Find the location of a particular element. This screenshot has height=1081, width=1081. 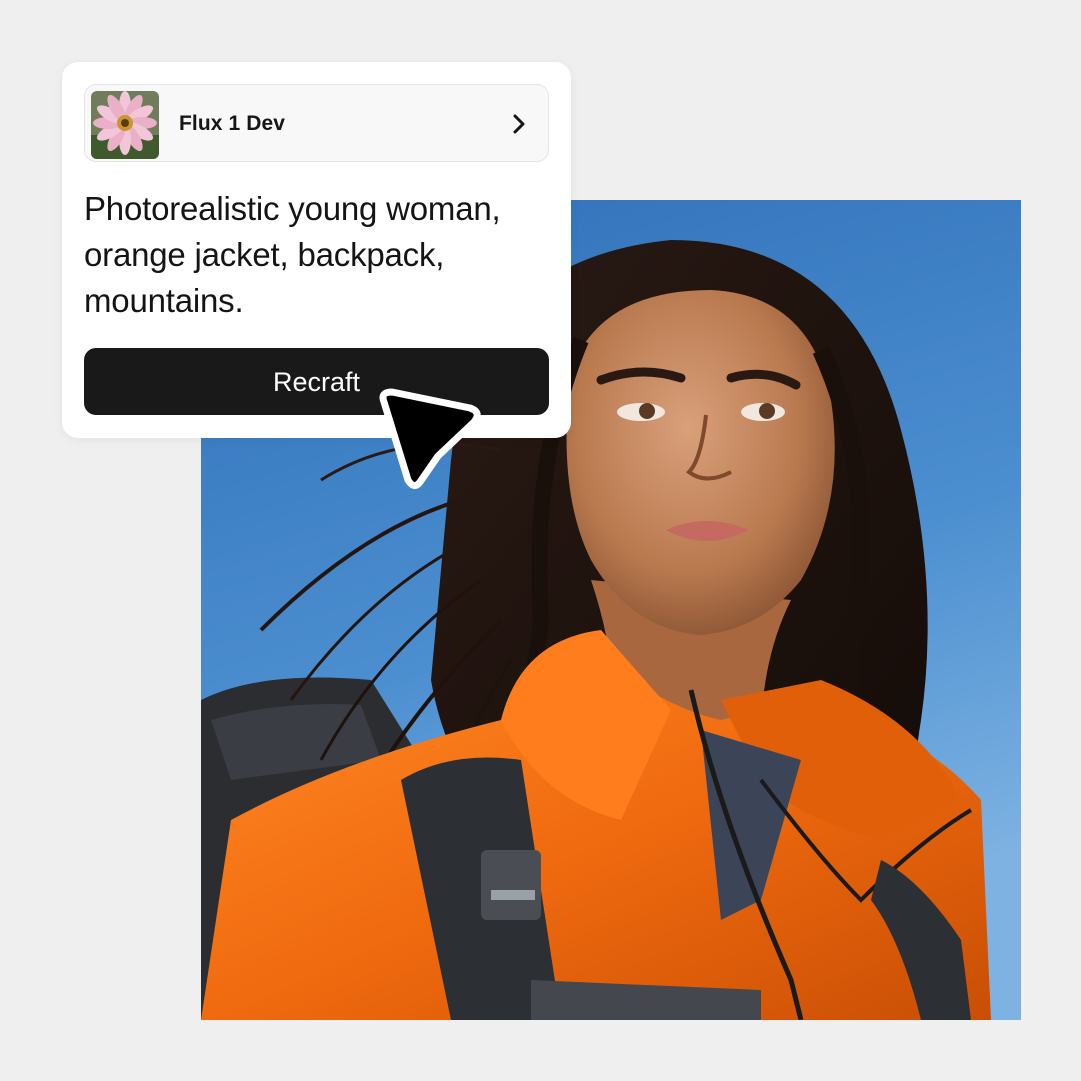

recraft-button: Recraft is located at coordinates (316, 381).